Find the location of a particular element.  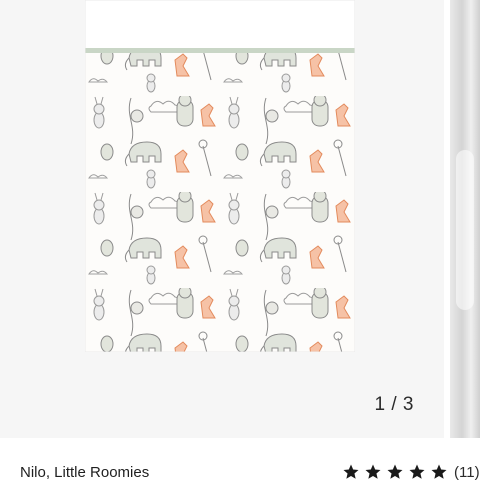

next-image-preview is located at coordinates (465, 219).